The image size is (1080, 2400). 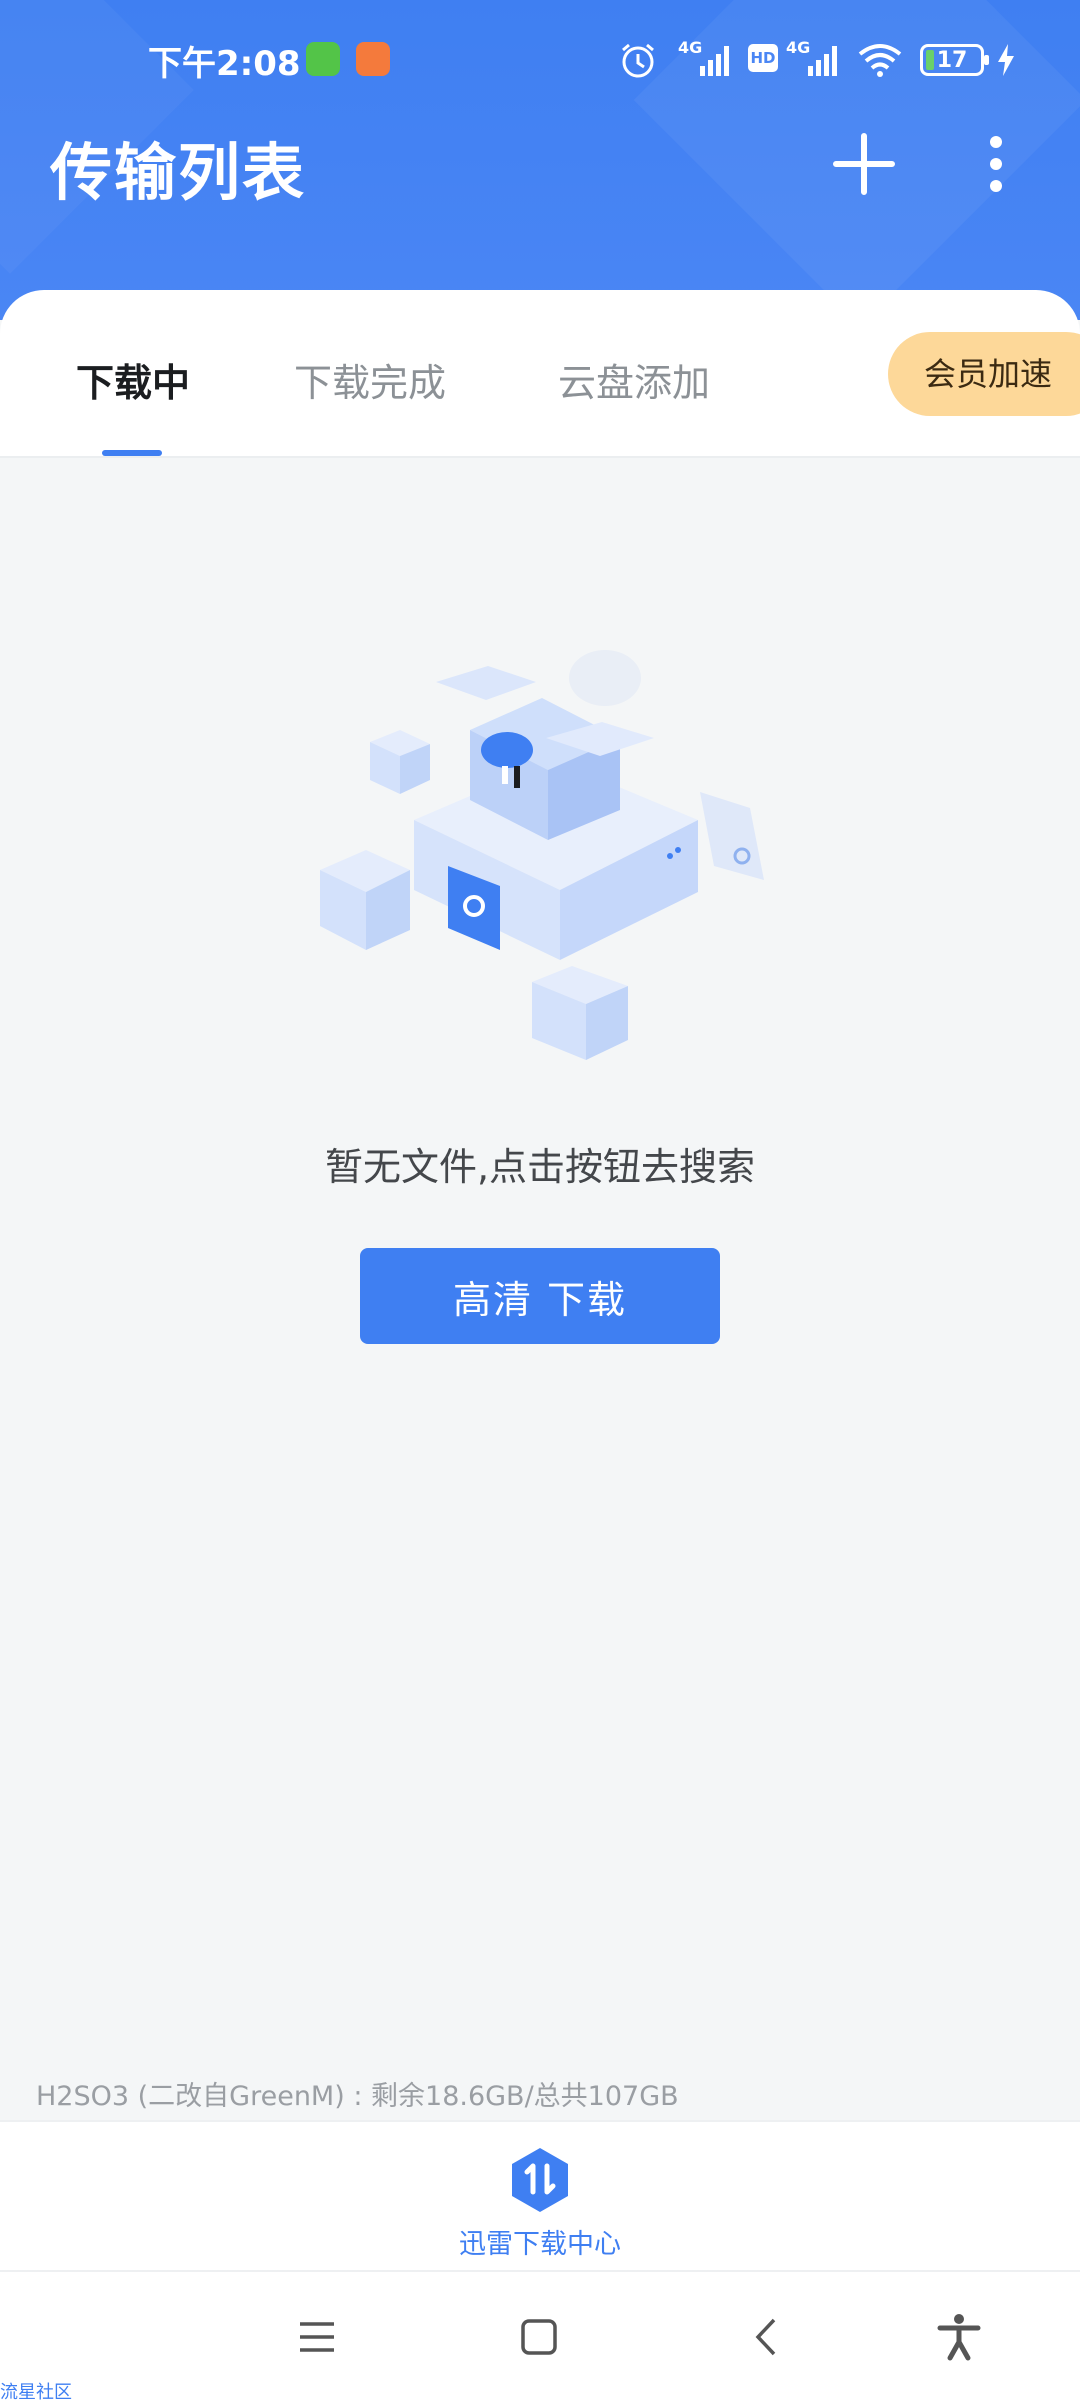 What do you see at coordinates (540, 2180) in the screenshot?
I see `transfer-hexagon-icon` at bounding box center [540, 2180].